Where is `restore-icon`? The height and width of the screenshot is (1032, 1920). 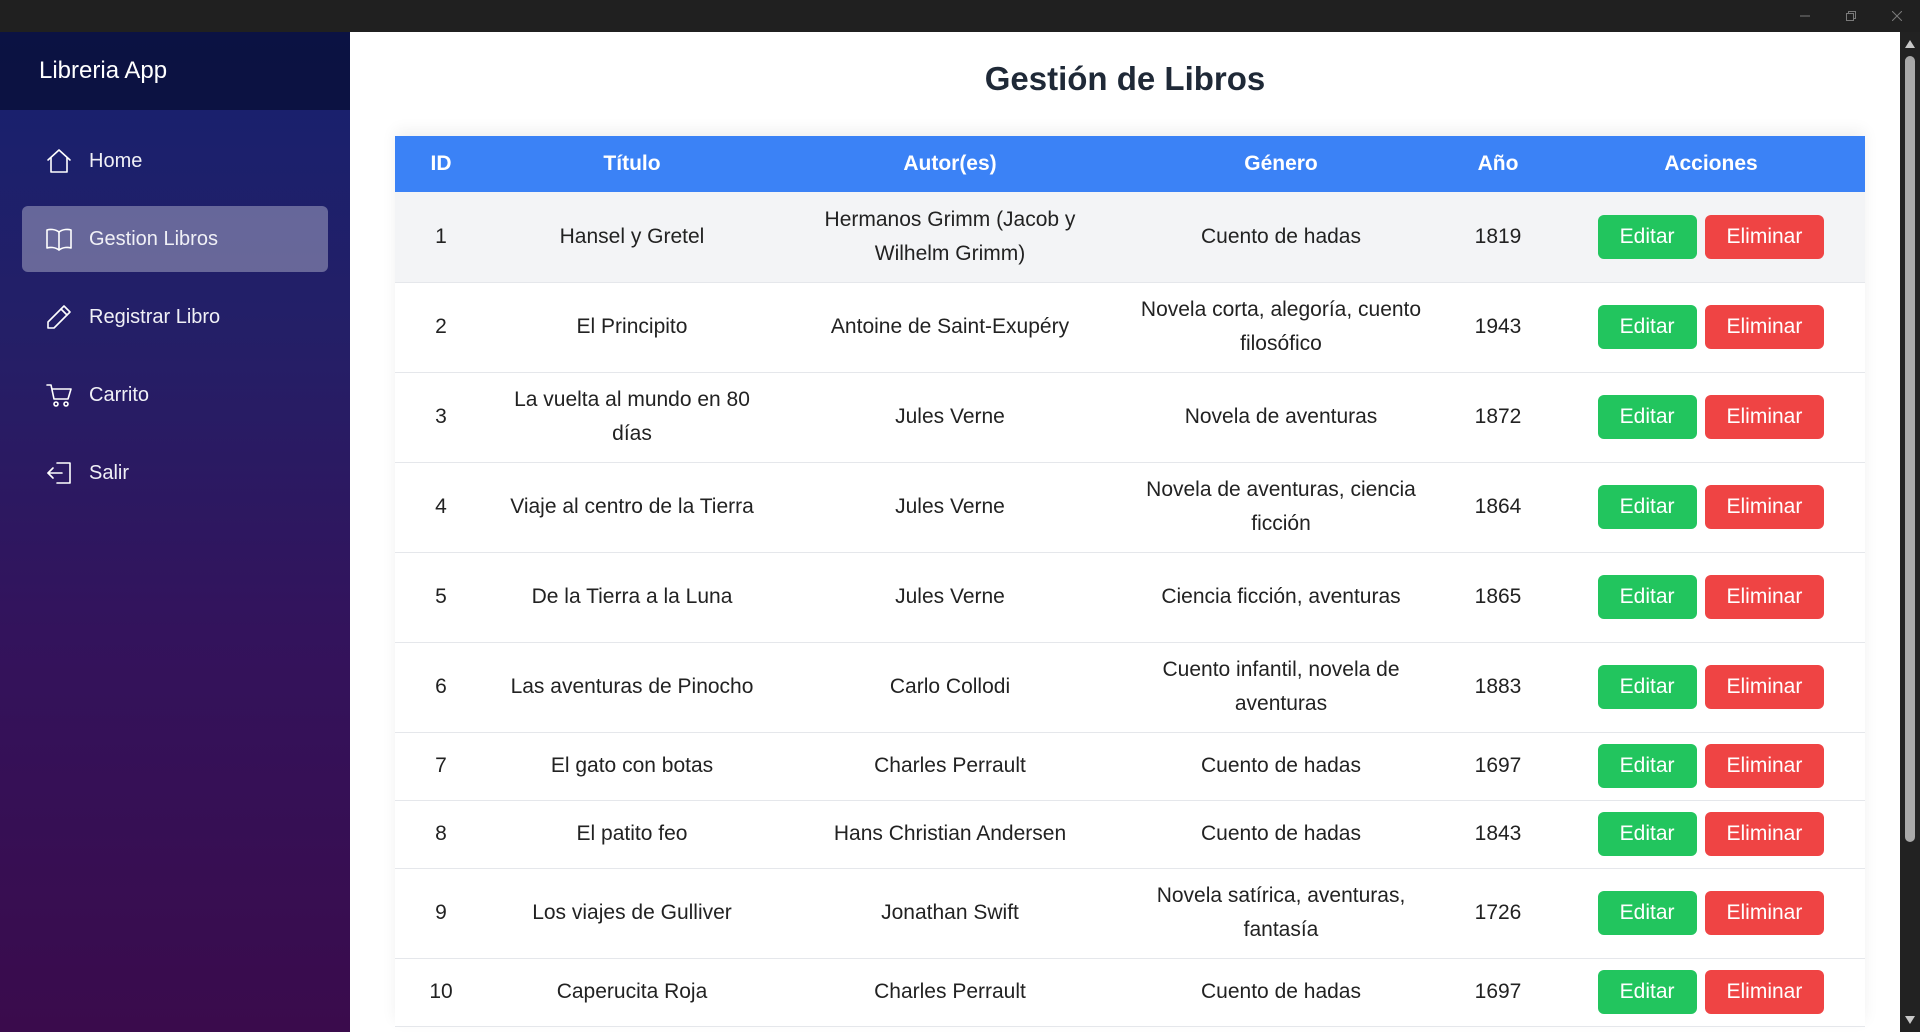 restore-icon is located at coordinates (1851, 16).